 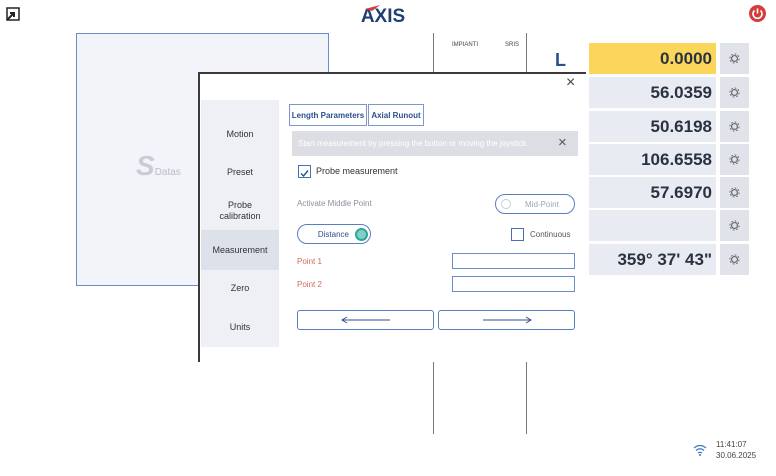 I want to click on expand-icon, so click(x=13, y=14).